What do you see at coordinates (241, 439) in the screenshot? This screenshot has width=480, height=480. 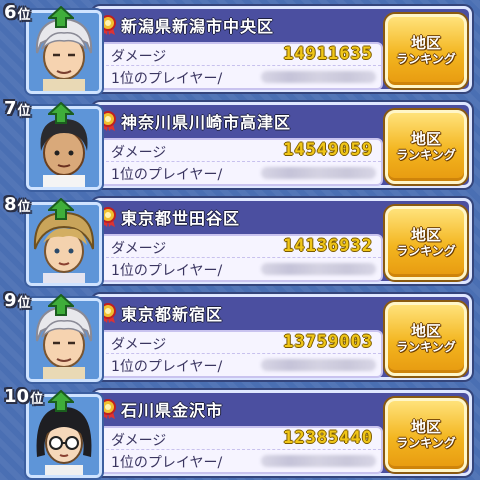 I see `damage-row: ダメージ 12385440` at bounding box center [241, 439].